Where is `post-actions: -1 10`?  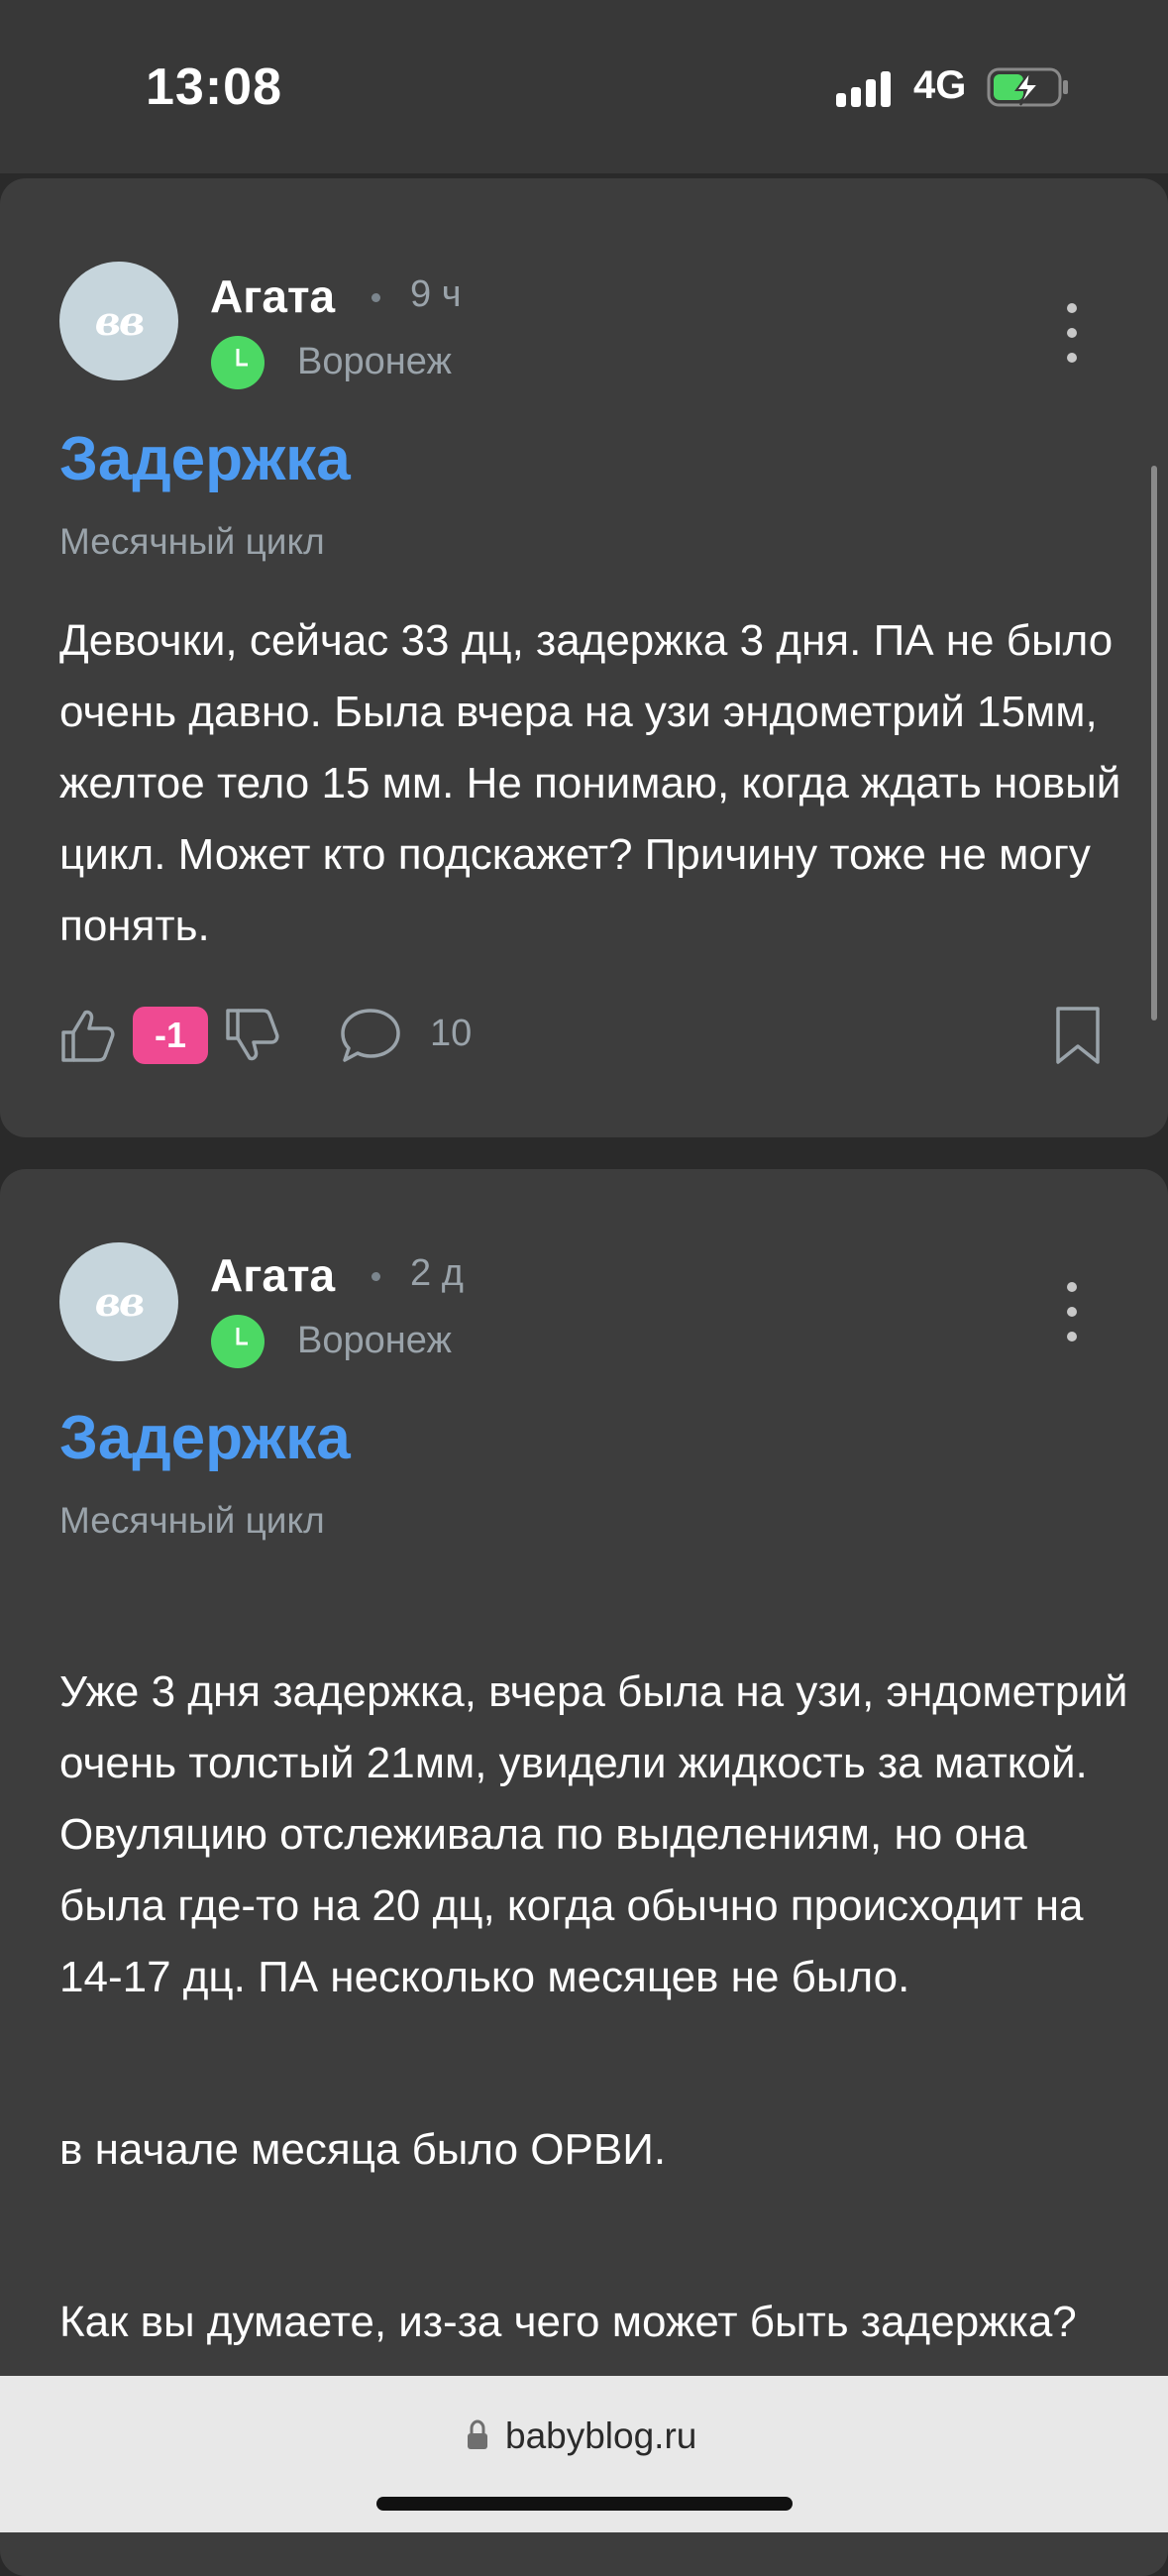
post-actions: -1 10 is located at coordinates (584, 1037).